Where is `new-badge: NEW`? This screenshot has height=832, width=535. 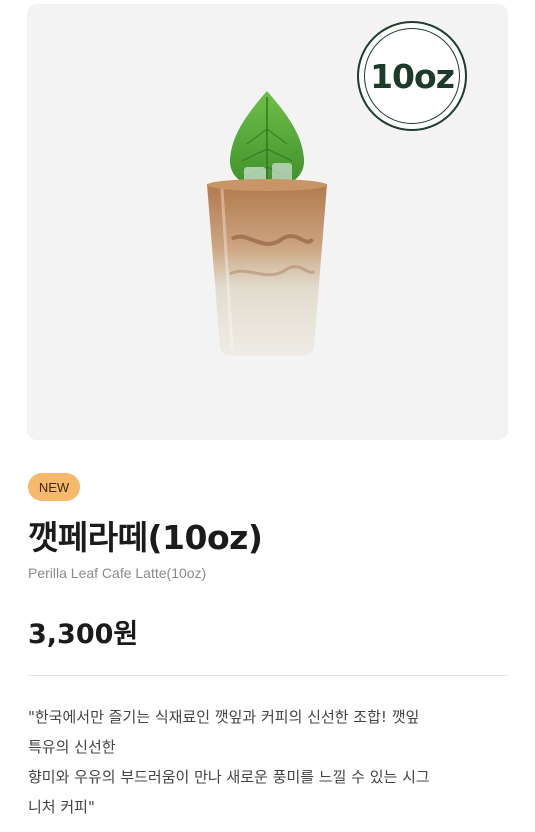 new-badge: NEW is located at coordinates (54, 487).